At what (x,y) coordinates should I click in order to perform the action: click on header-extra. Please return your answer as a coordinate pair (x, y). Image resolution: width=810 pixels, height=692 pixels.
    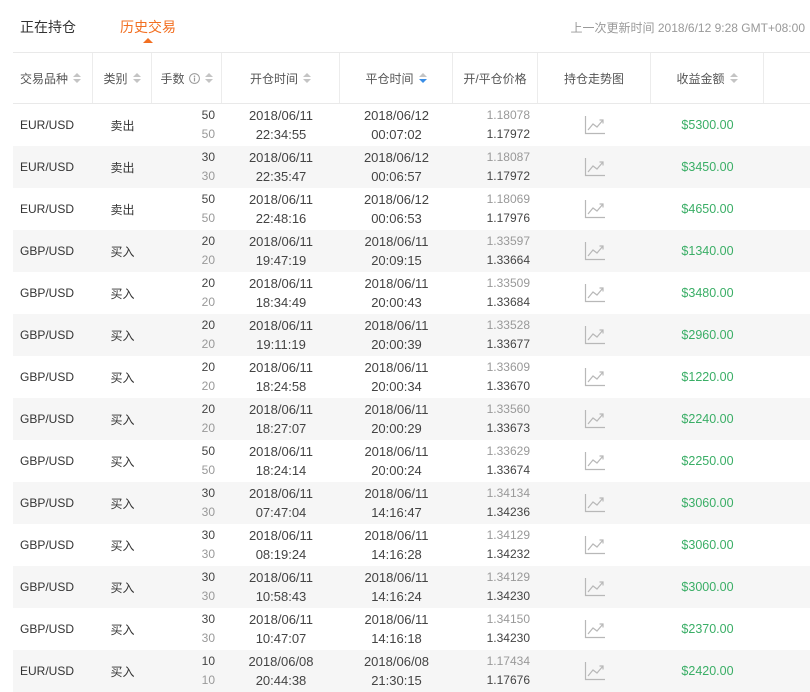
    Looking at the image, I should click on (787, 78).